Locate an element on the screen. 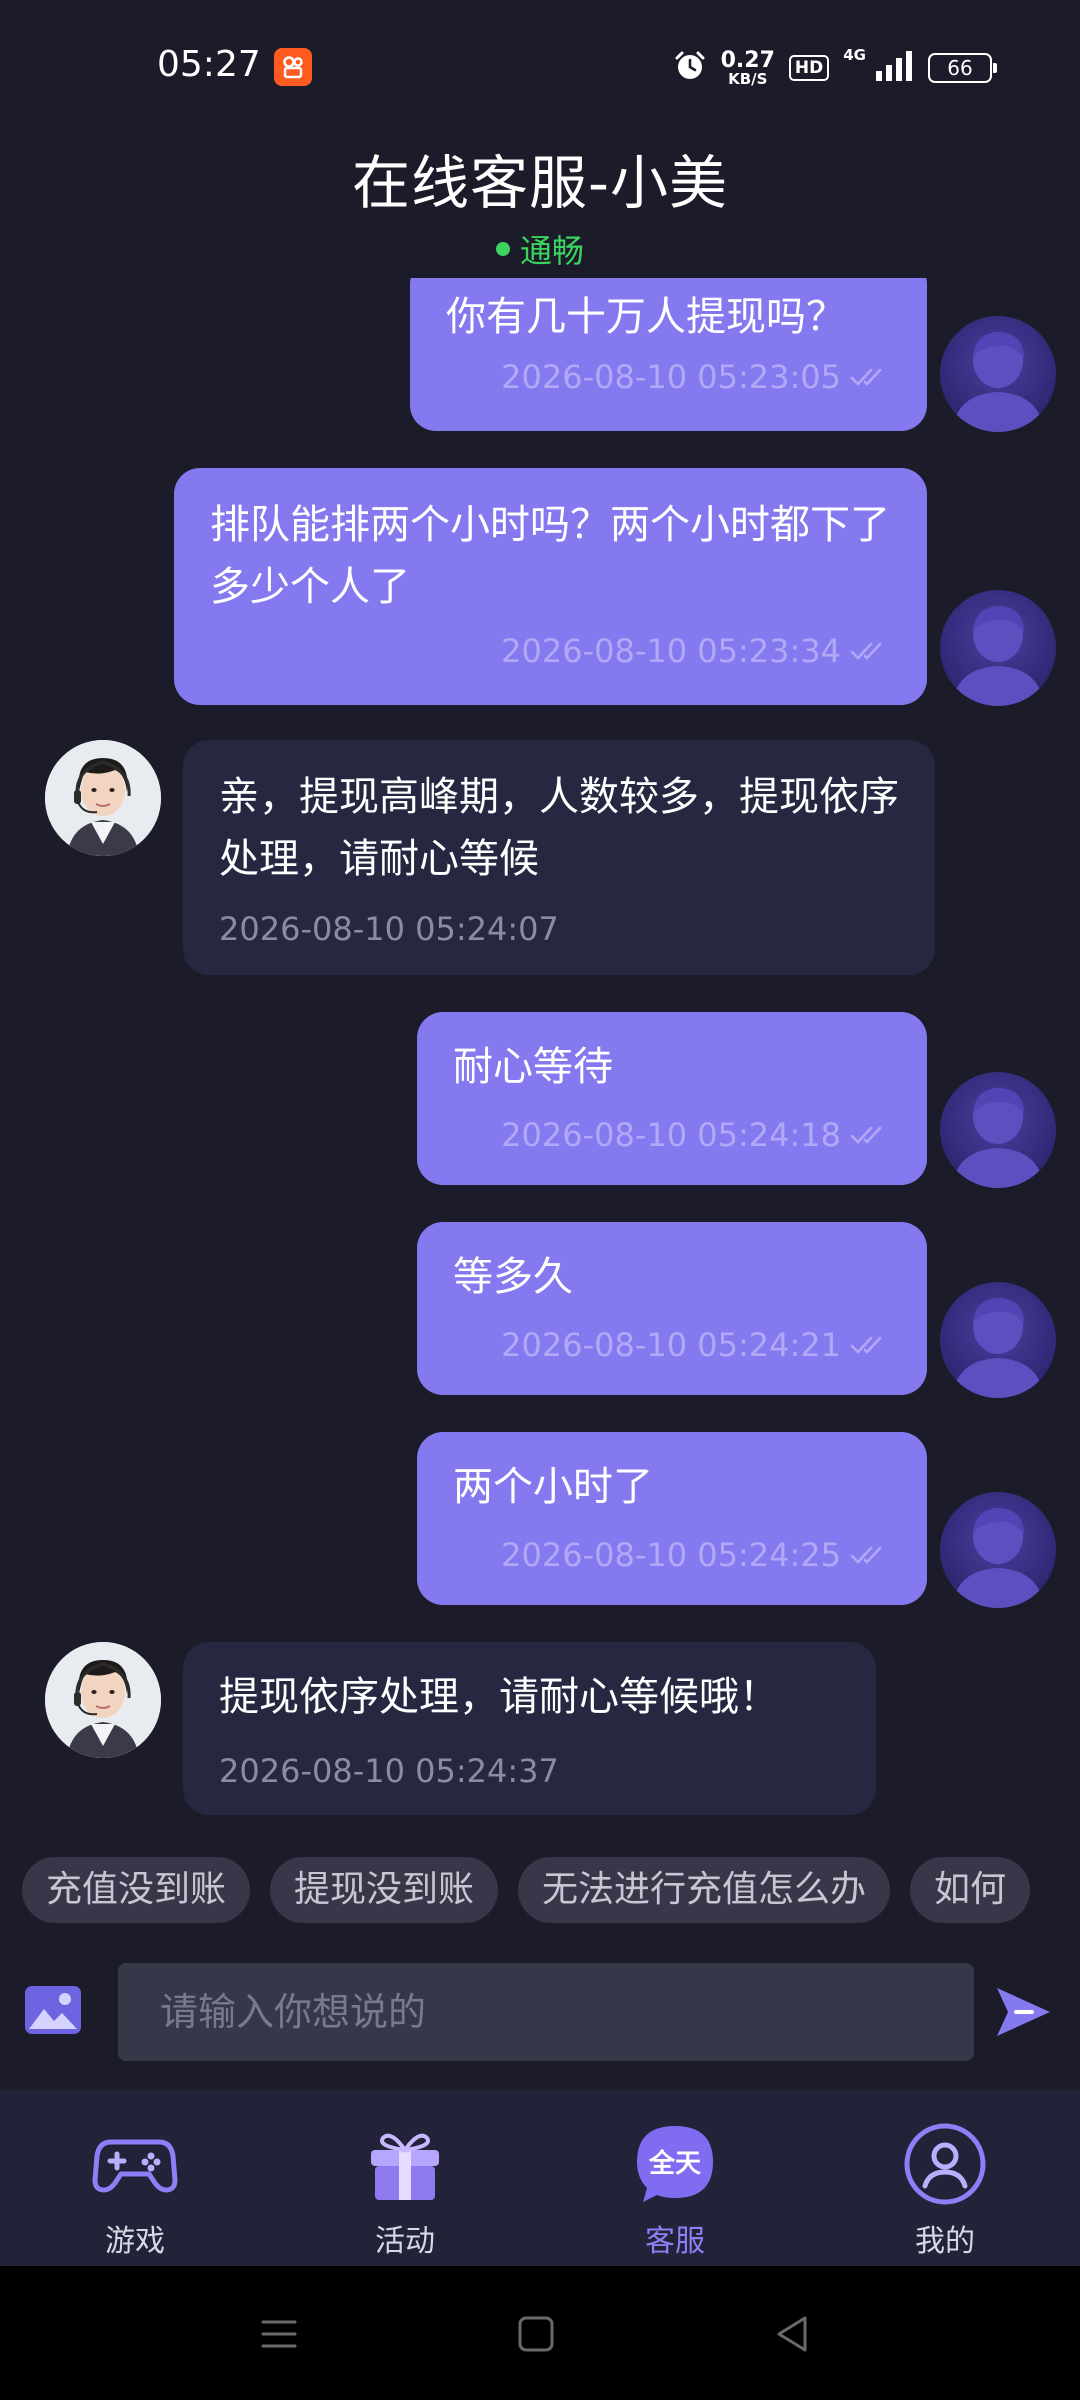 Image resolution: width=1080 pixels, height=2400 pixels. chat-header: 在线客服-小美 通畅 is located at coordinates (540, 200).